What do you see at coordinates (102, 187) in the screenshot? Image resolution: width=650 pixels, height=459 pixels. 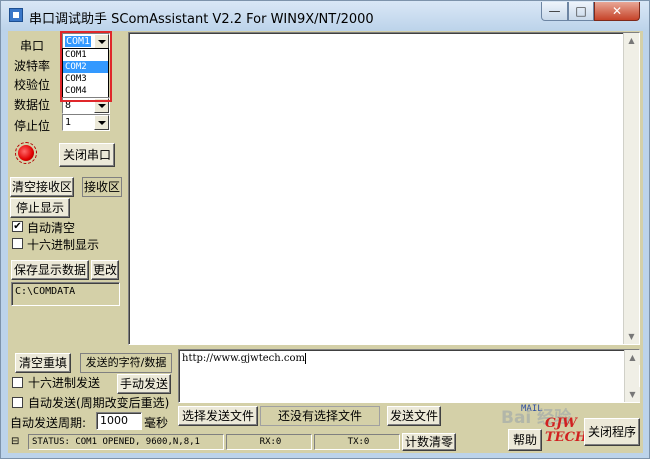 I see `receive-area-label: 接收区` at bounding box center [102, 187].